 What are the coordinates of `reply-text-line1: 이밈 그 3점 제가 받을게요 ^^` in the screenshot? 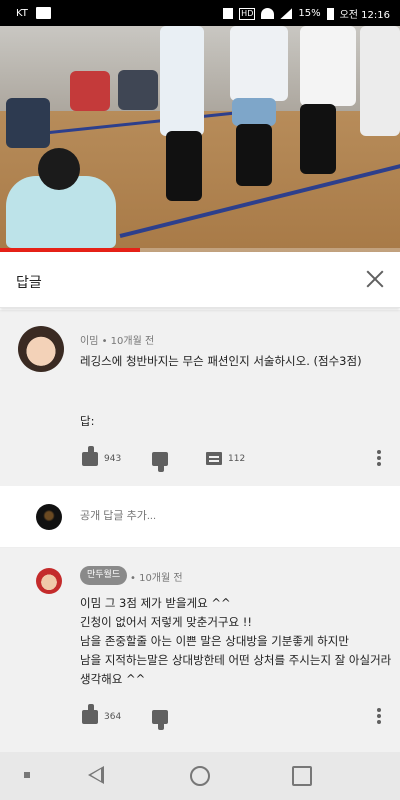 It's located at (155, 603).